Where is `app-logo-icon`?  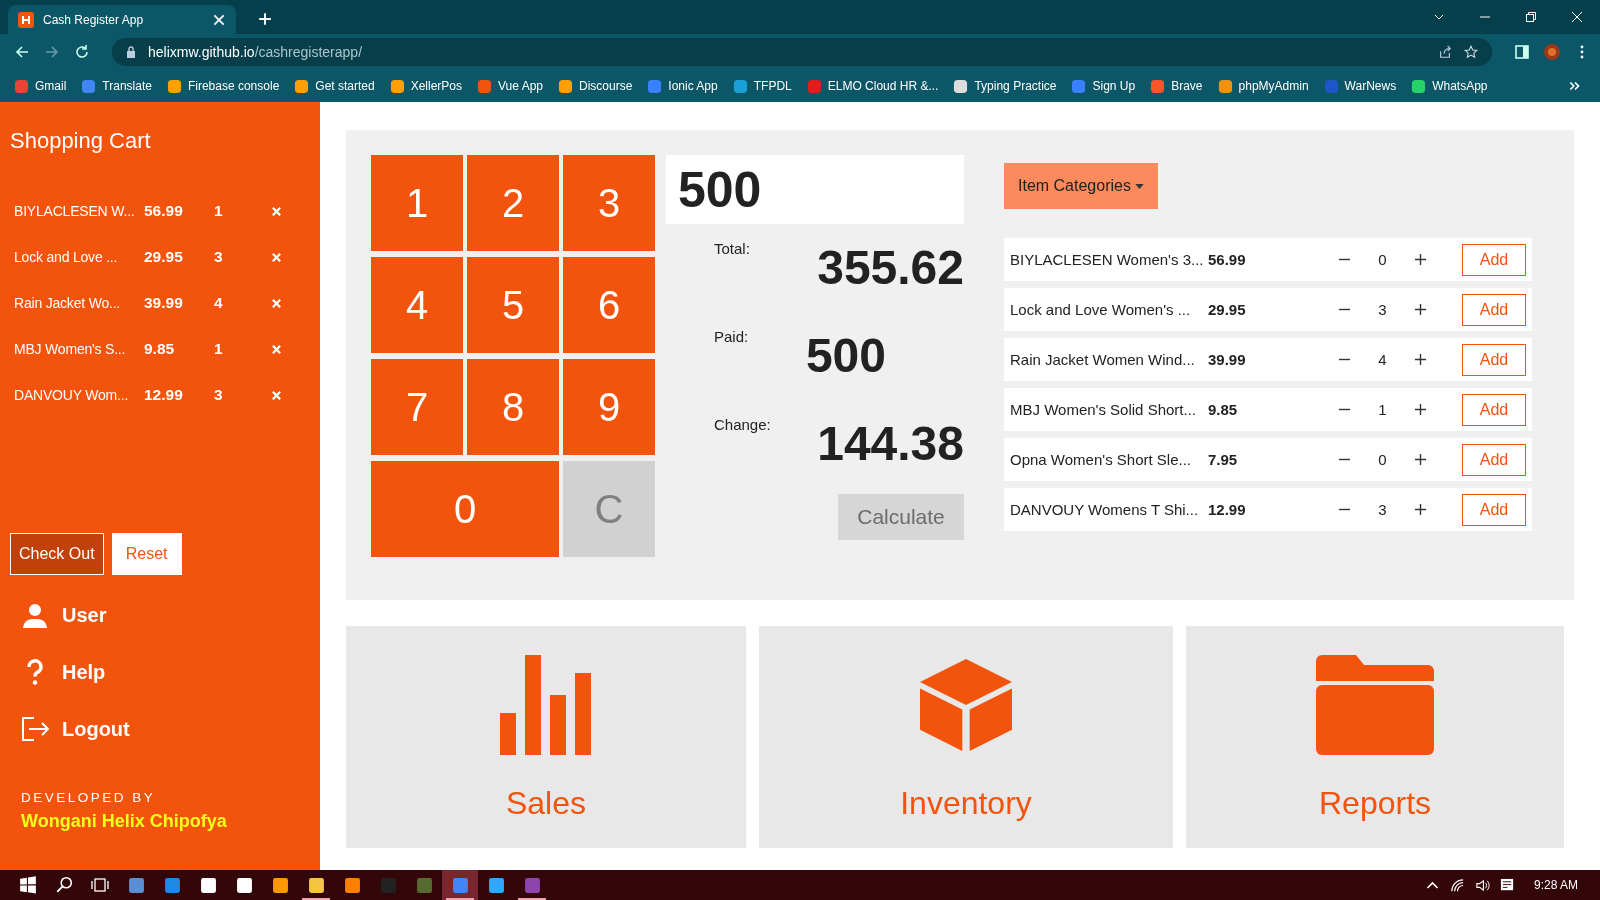
app-logo-icon is located at coordinates (26, 19).